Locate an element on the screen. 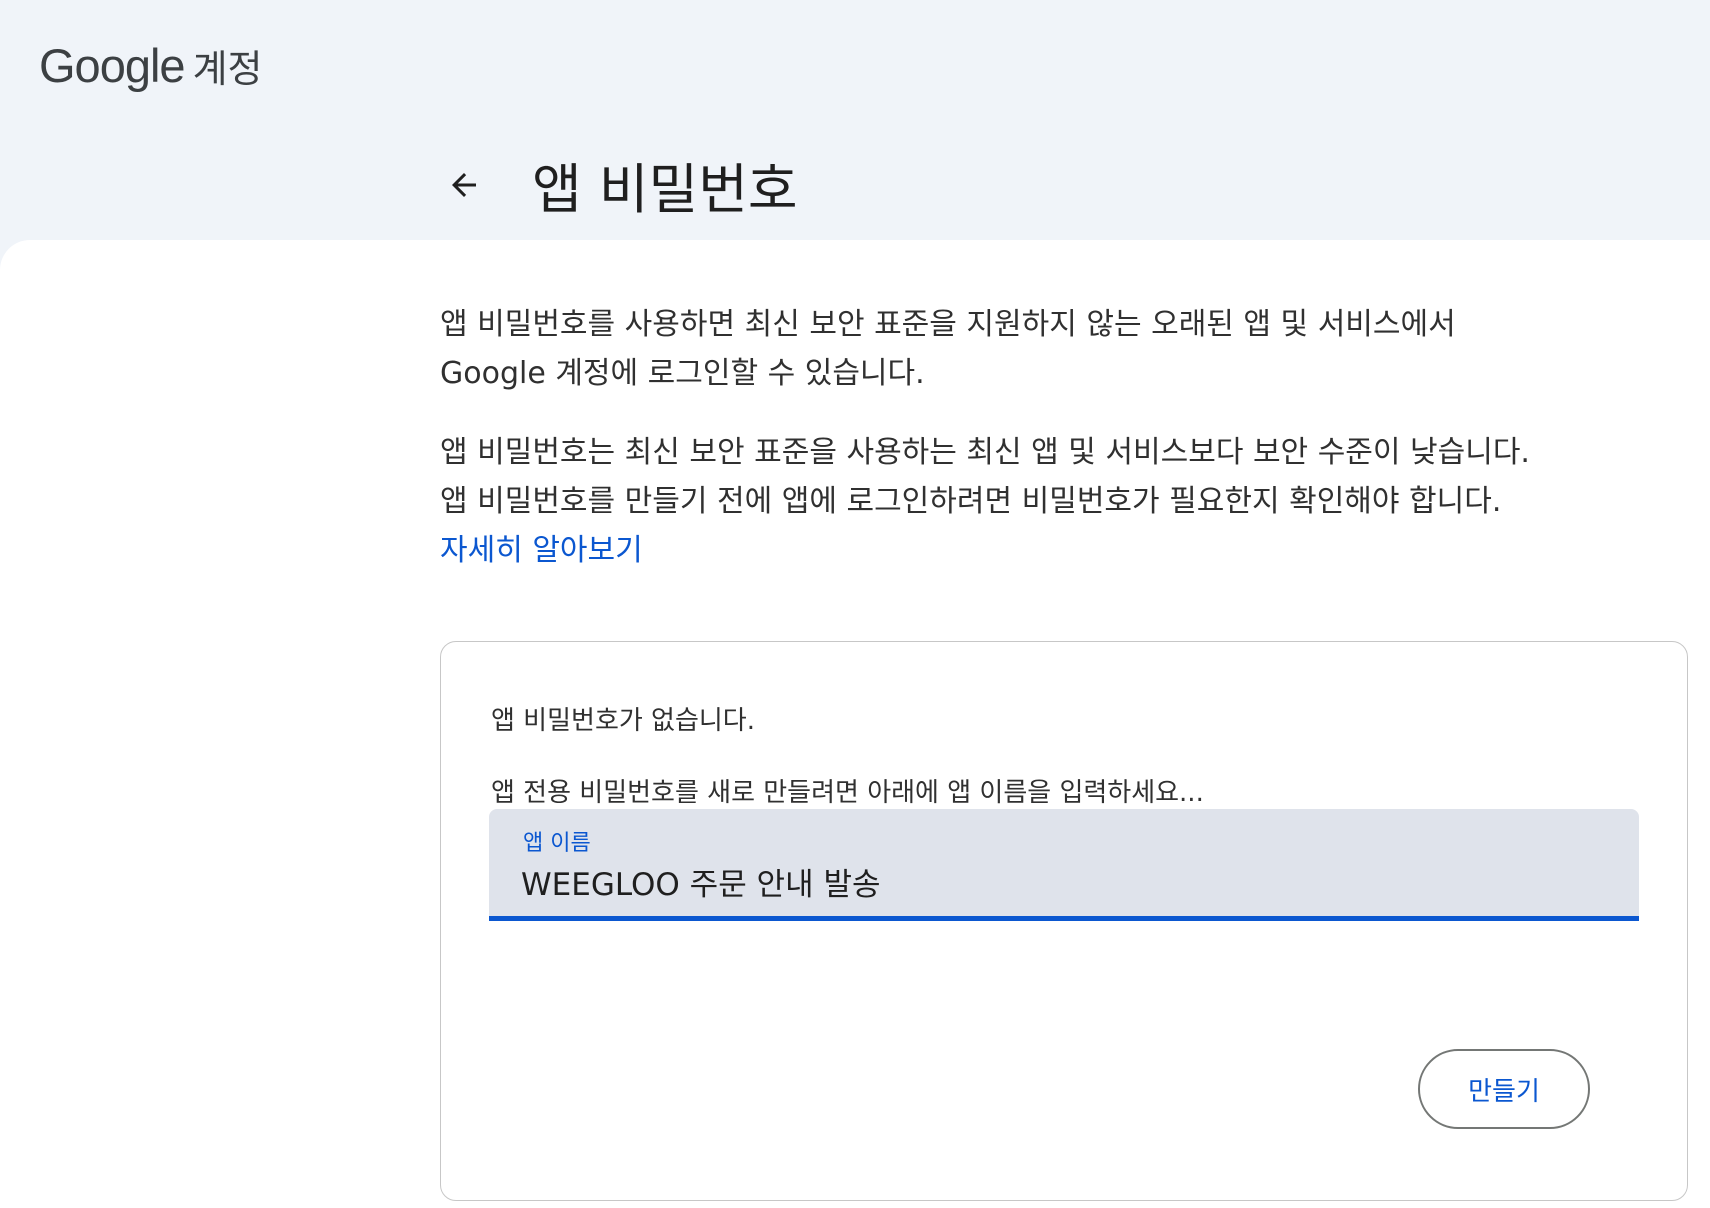 Image resolution: width=1710 pixels, height=1208 pixels. page-header: 앱 비밀번호 is located at coordinates (617, 184).